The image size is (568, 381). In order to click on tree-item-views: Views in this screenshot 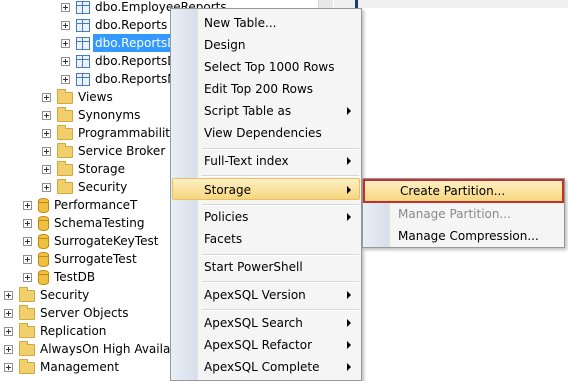, I will do `click(77, 97)`.